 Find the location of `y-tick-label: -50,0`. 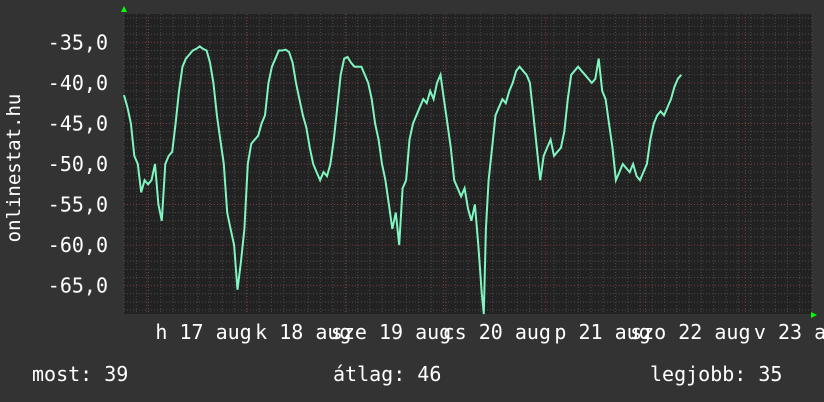

y-tick-label: -50,0 is located at coordinates (78, 164).